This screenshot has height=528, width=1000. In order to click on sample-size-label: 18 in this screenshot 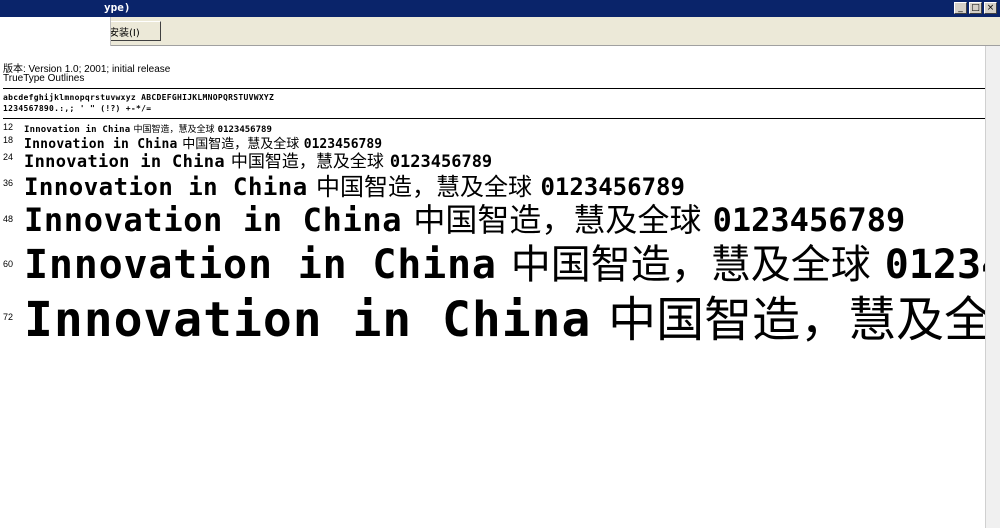, I will do `click(8, 140)`.